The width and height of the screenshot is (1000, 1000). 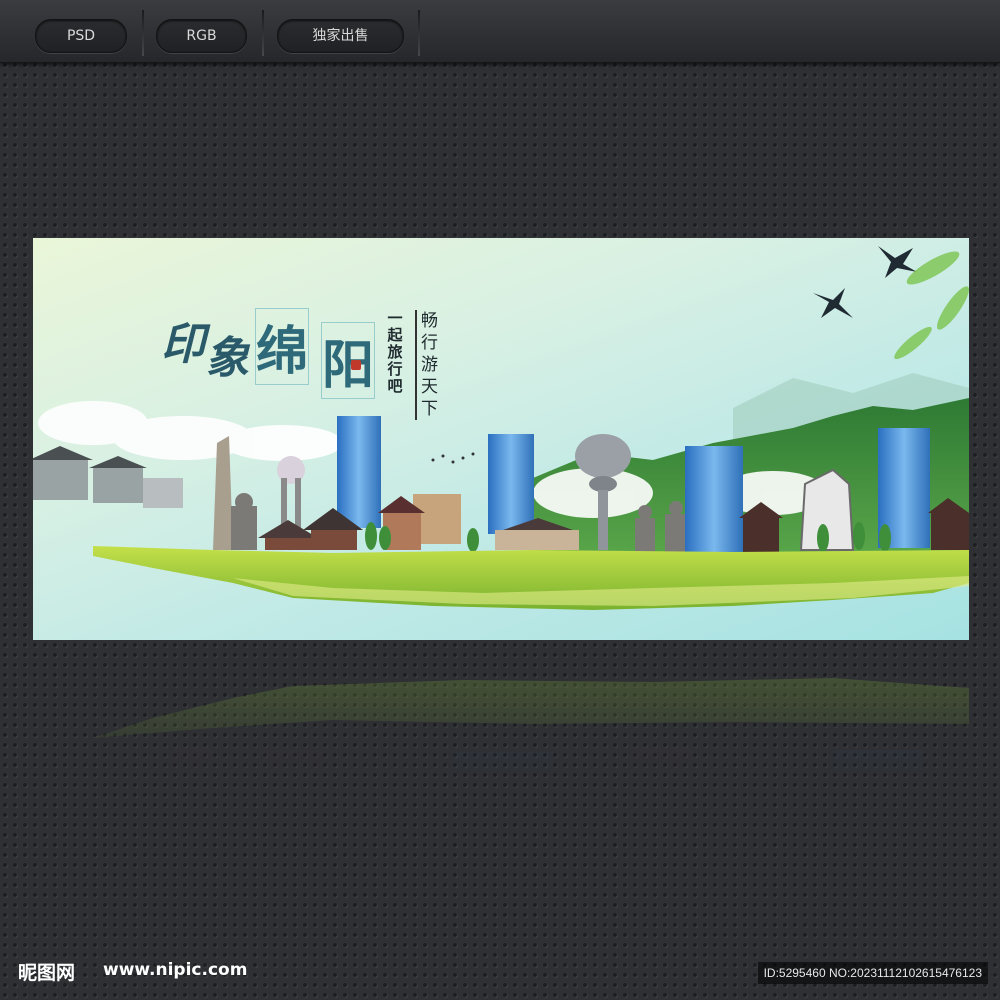 What do you see at coordinates (395, 369) in the screenshot?
I see `subtitle-char: 行` at bounding box center [395, 369].